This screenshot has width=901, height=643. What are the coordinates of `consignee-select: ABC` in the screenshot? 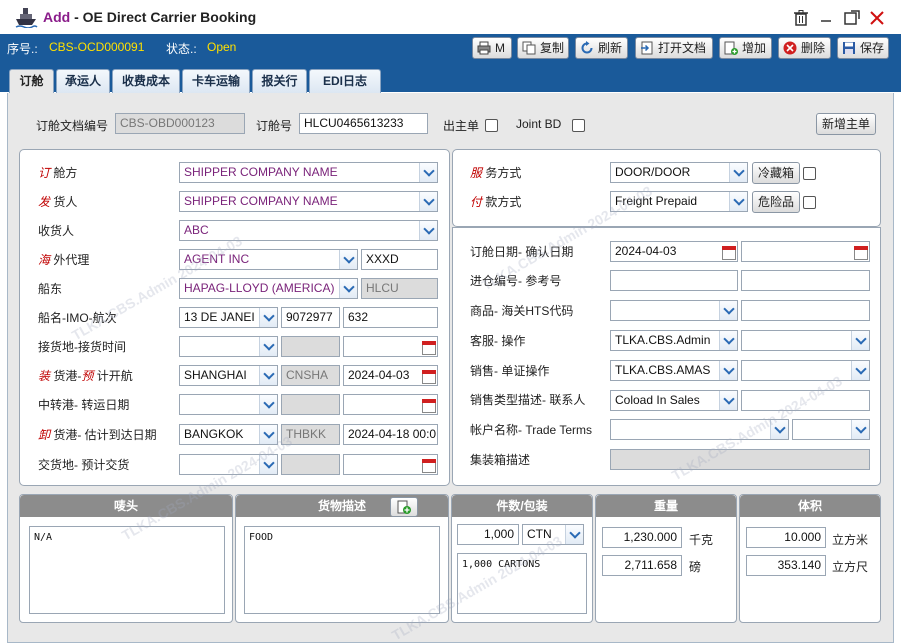 It's located at (308, 230).